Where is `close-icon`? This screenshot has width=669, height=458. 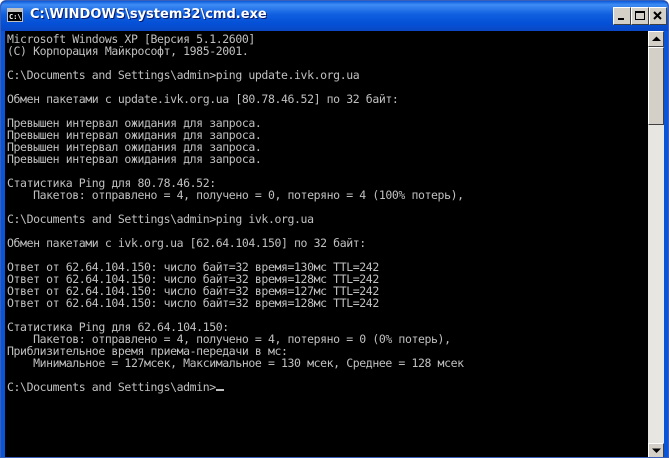 close-icon is located at coordinates (657, 15).